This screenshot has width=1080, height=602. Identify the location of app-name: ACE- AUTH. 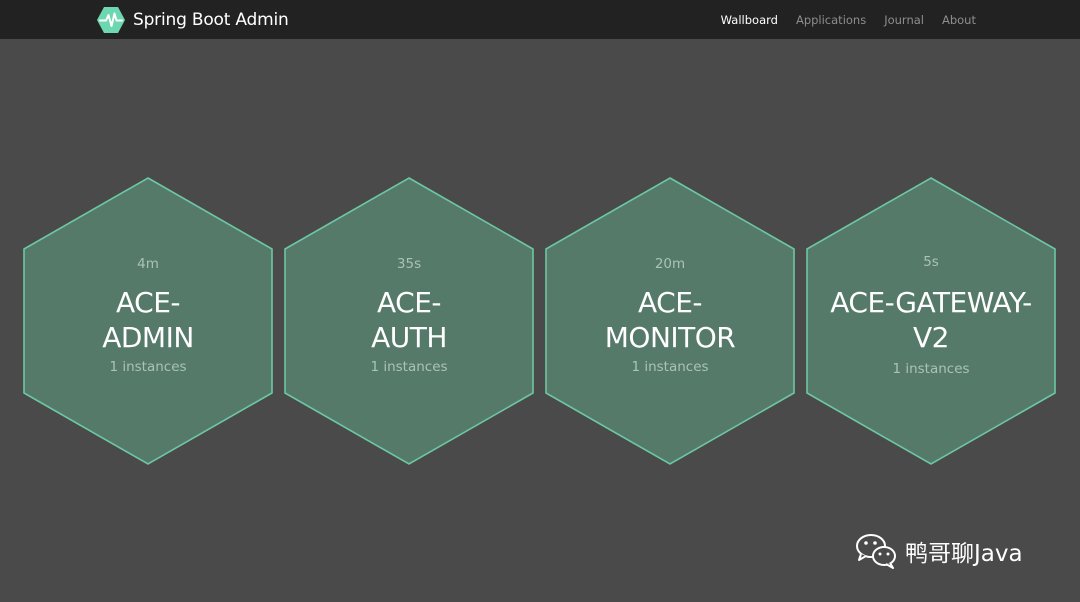
(409, 320).